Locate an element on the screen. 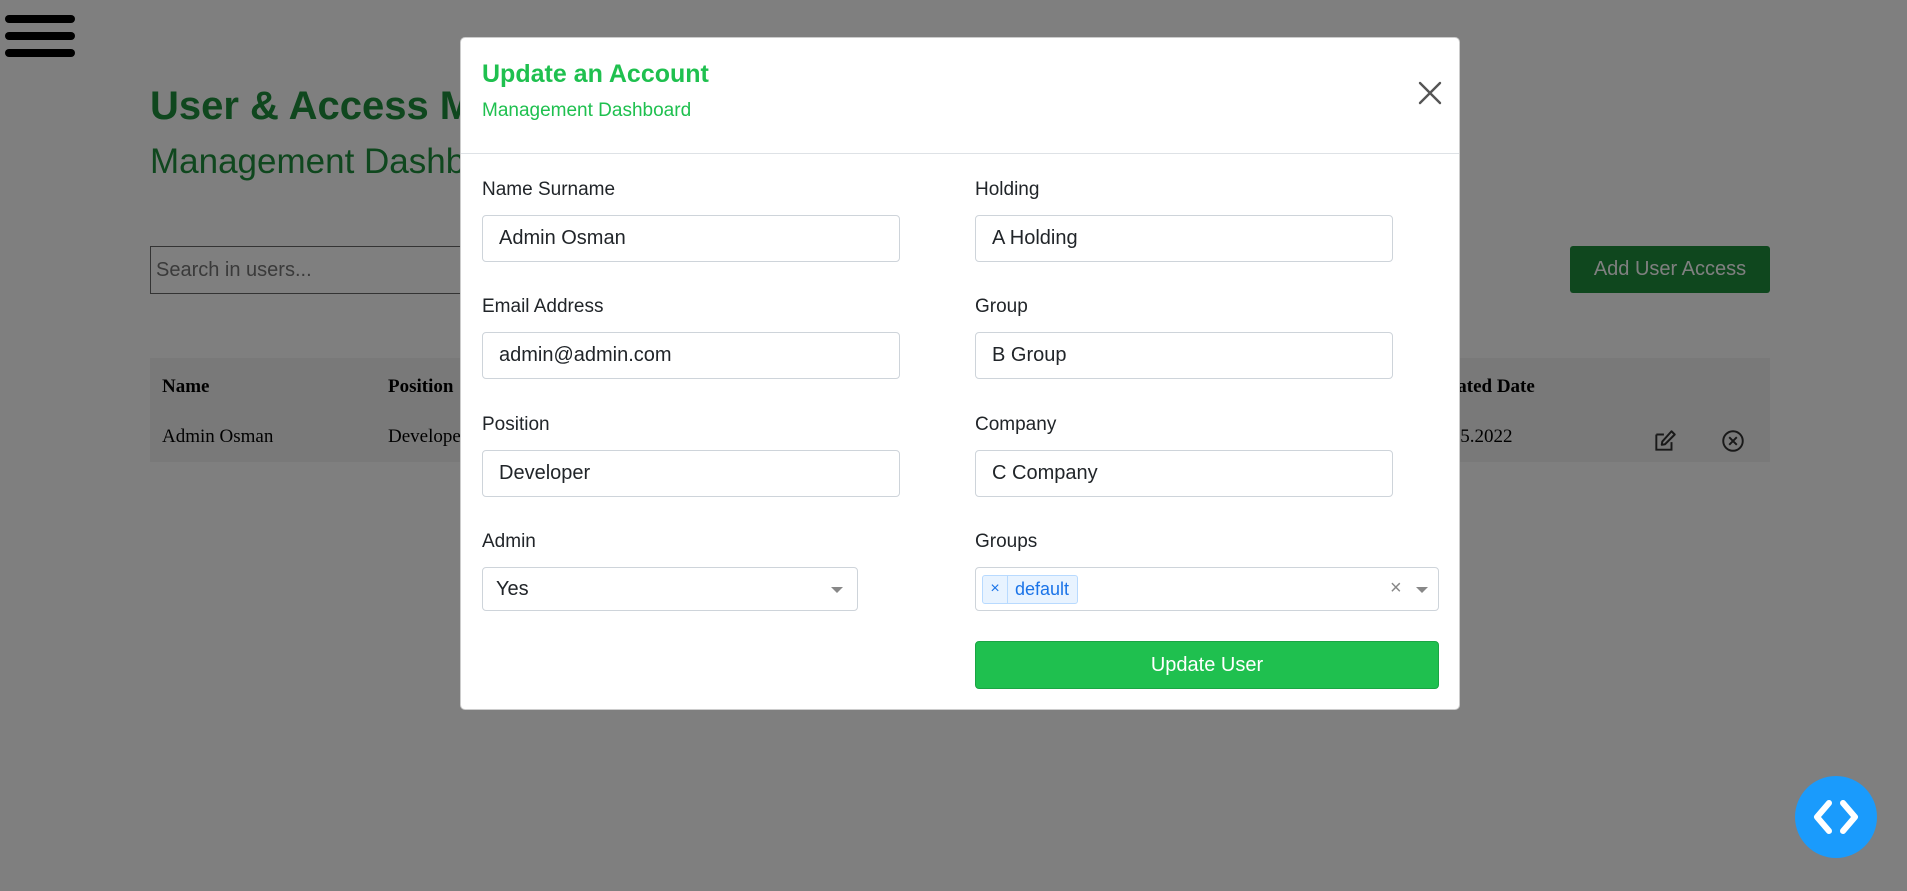 This screenshot has width=1907, height=891. group-input is located at coordinates (1184, 355).